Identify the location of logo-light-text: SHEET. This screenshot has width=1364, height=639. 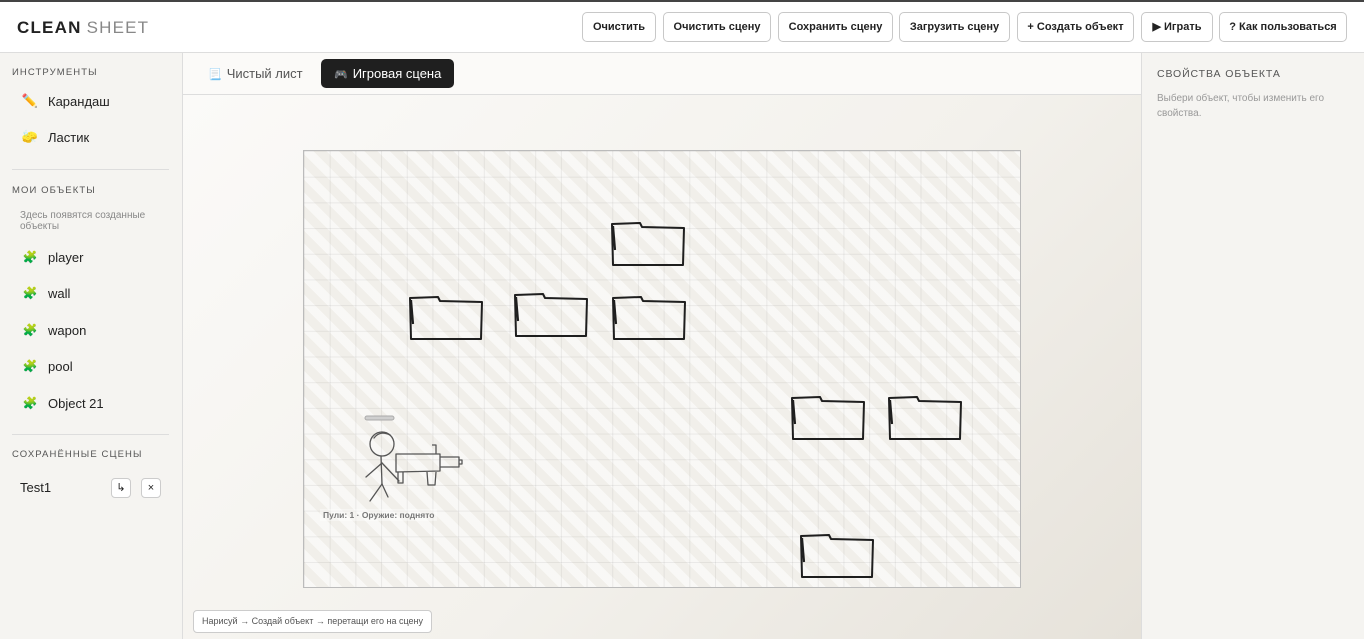
(118, 27).